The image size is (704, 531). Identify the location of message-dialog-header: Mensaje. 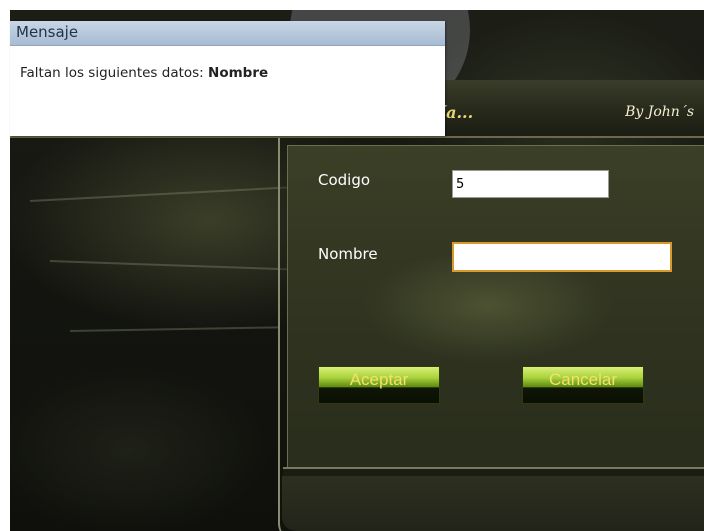
(227, 33).